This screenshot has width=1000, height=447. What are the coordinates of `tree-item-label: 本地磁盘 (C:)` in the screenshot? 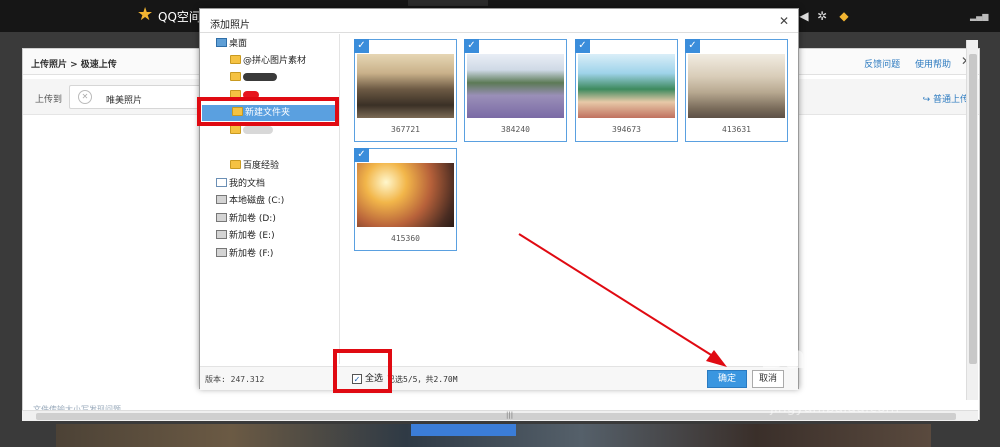 It's located at (257, 201).